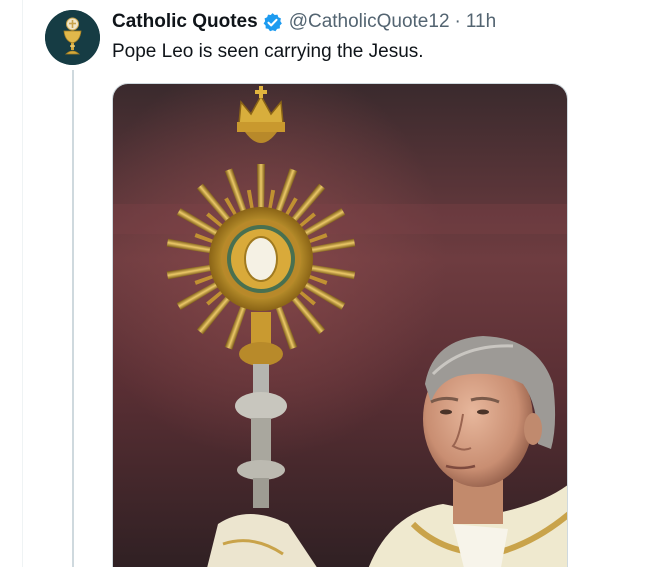 This screenshot has height=567, width=671. I want to click on thread-line, so click(73, 318).